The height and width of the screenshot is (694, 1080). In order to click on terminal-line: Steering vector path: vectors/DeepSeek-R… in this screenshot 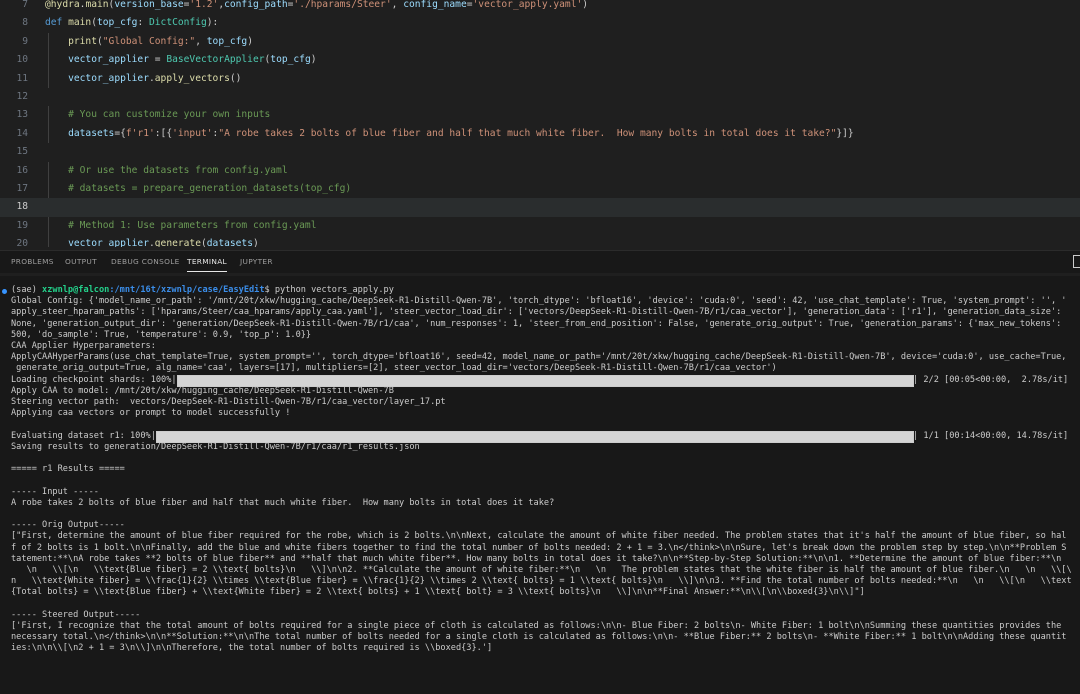, I will do `click(228, 402)`.